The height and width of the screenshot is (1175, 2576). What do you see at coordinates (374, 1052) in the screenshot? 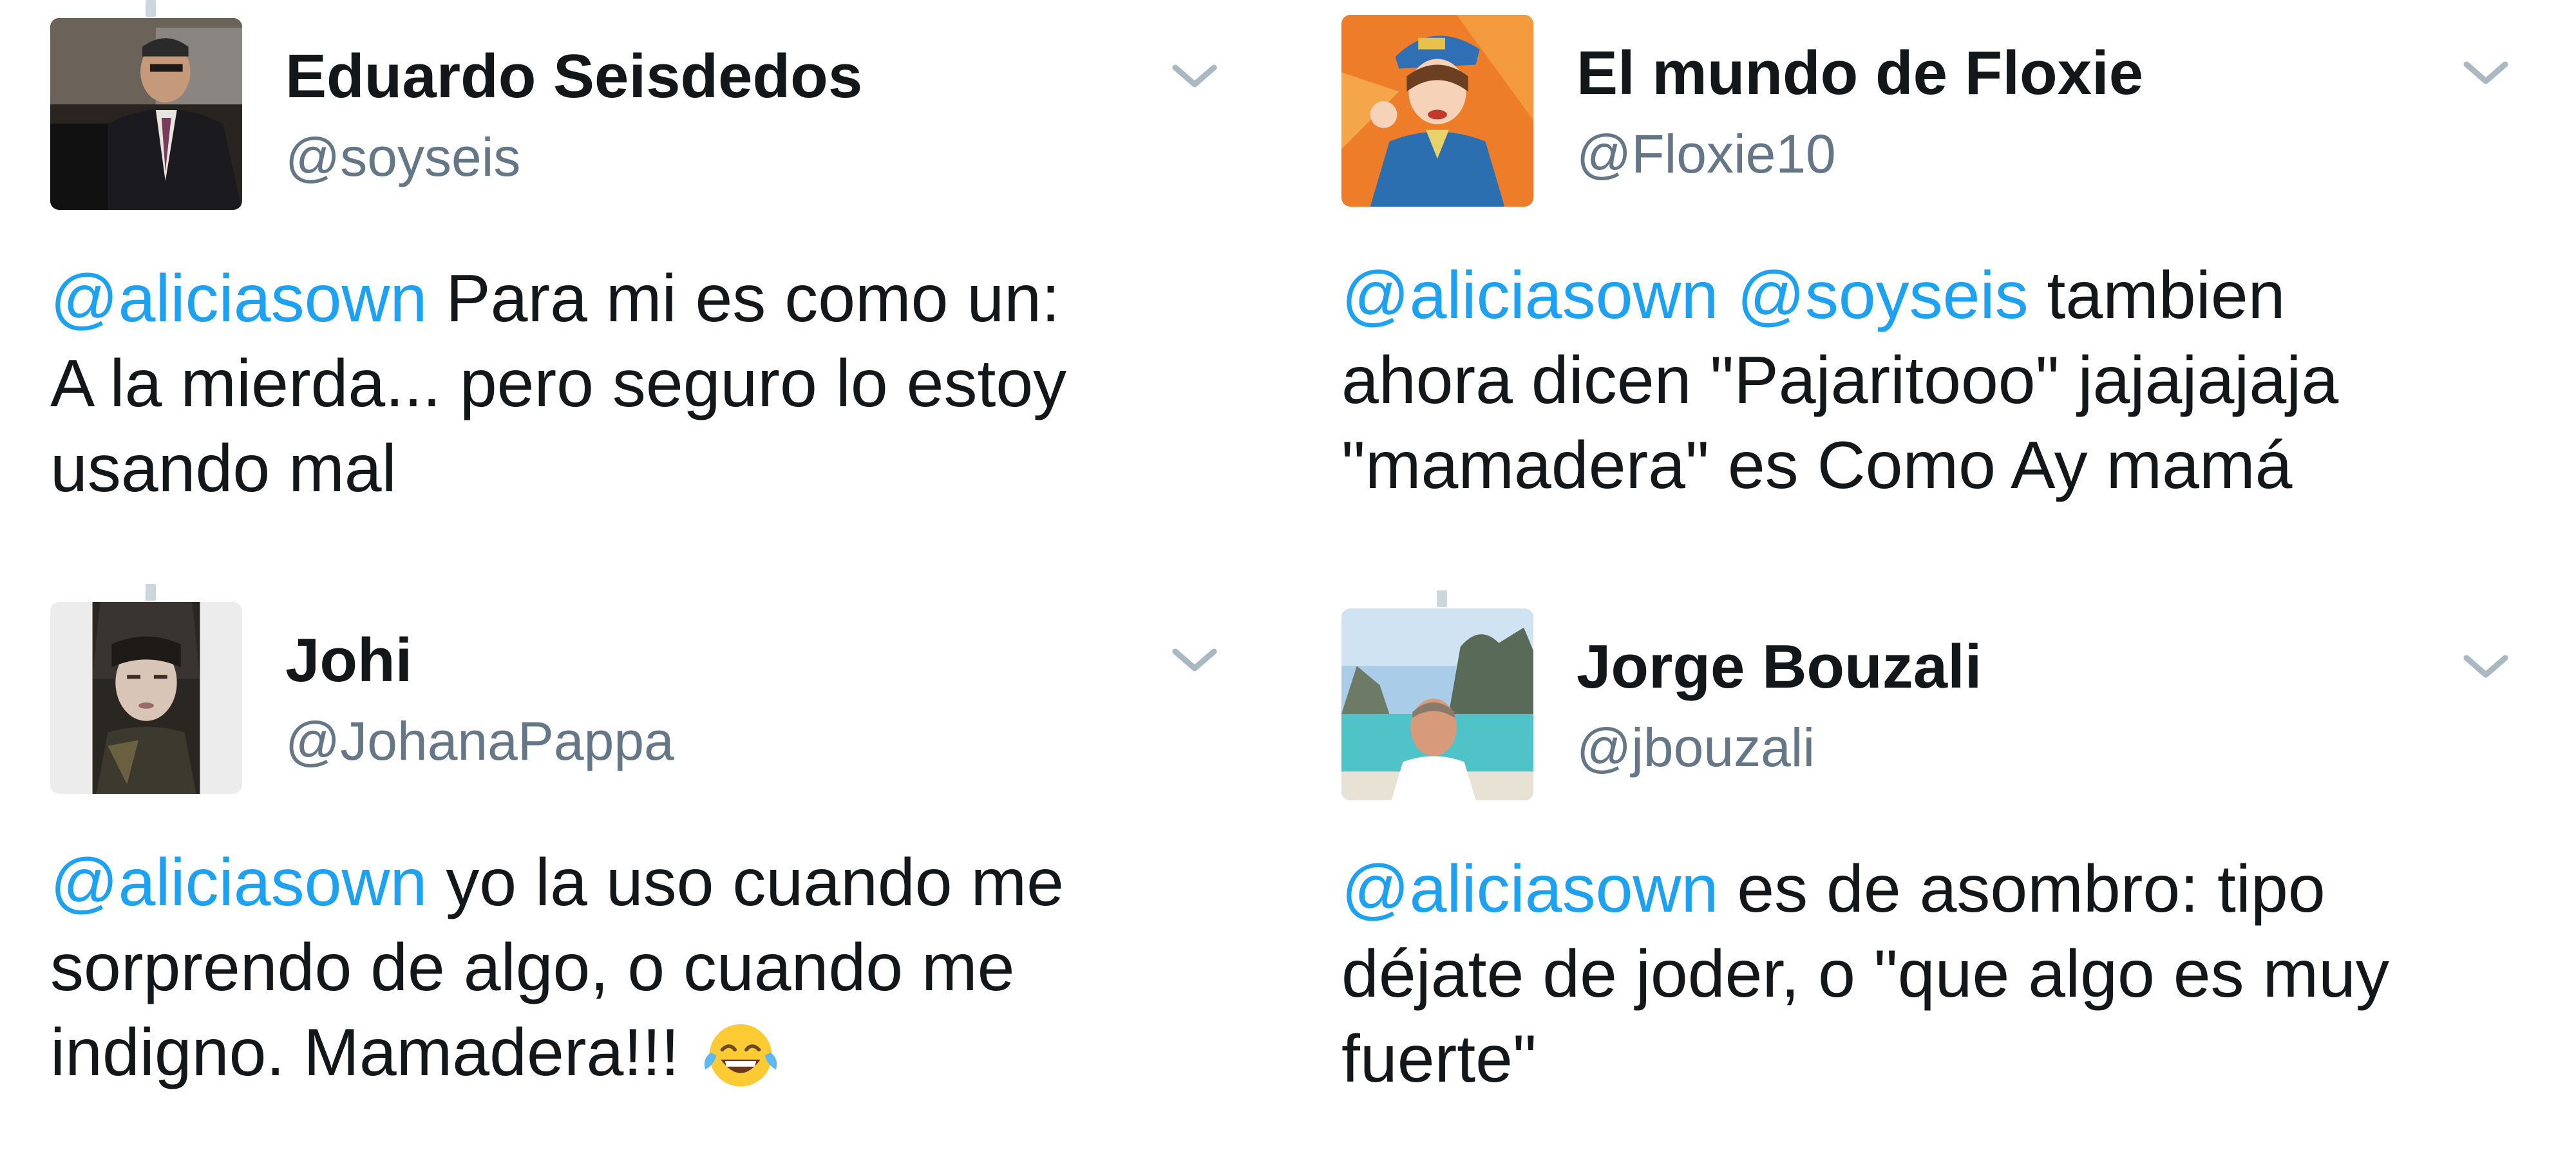
I see `tweet-text-segment: indigno. Mamadera!!!` at bounding box center [374, 1052].